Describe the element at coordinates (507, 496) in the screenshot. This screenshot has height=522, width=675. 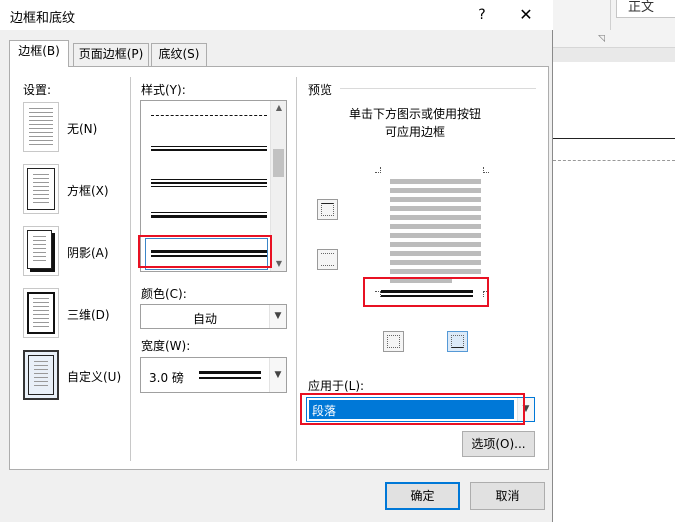
I see `cancel-button: 取消` at that location.